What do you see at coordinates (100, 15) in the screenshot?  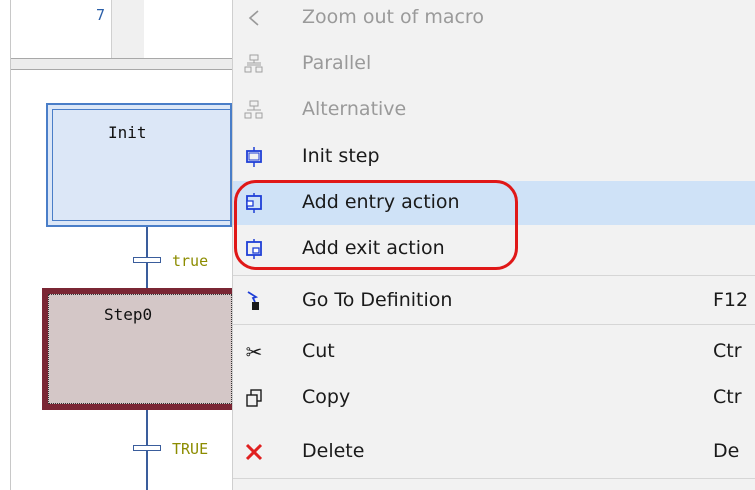 I see `line-number: 7` at bounding box center [100, 15].